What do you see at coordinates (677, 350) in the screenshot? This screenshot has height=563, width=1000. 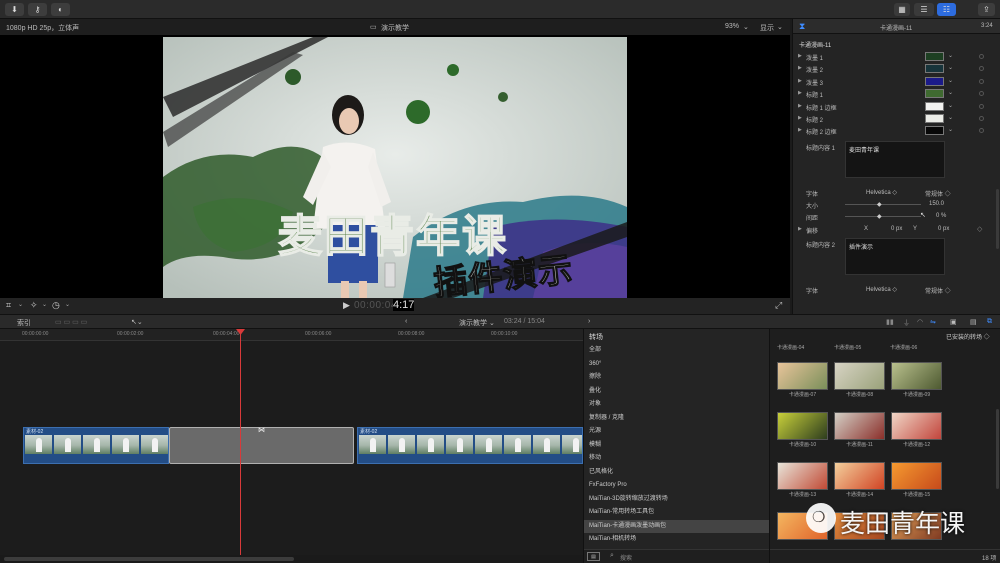 I see `category-item: 全部` at bounding box center [677, 350].